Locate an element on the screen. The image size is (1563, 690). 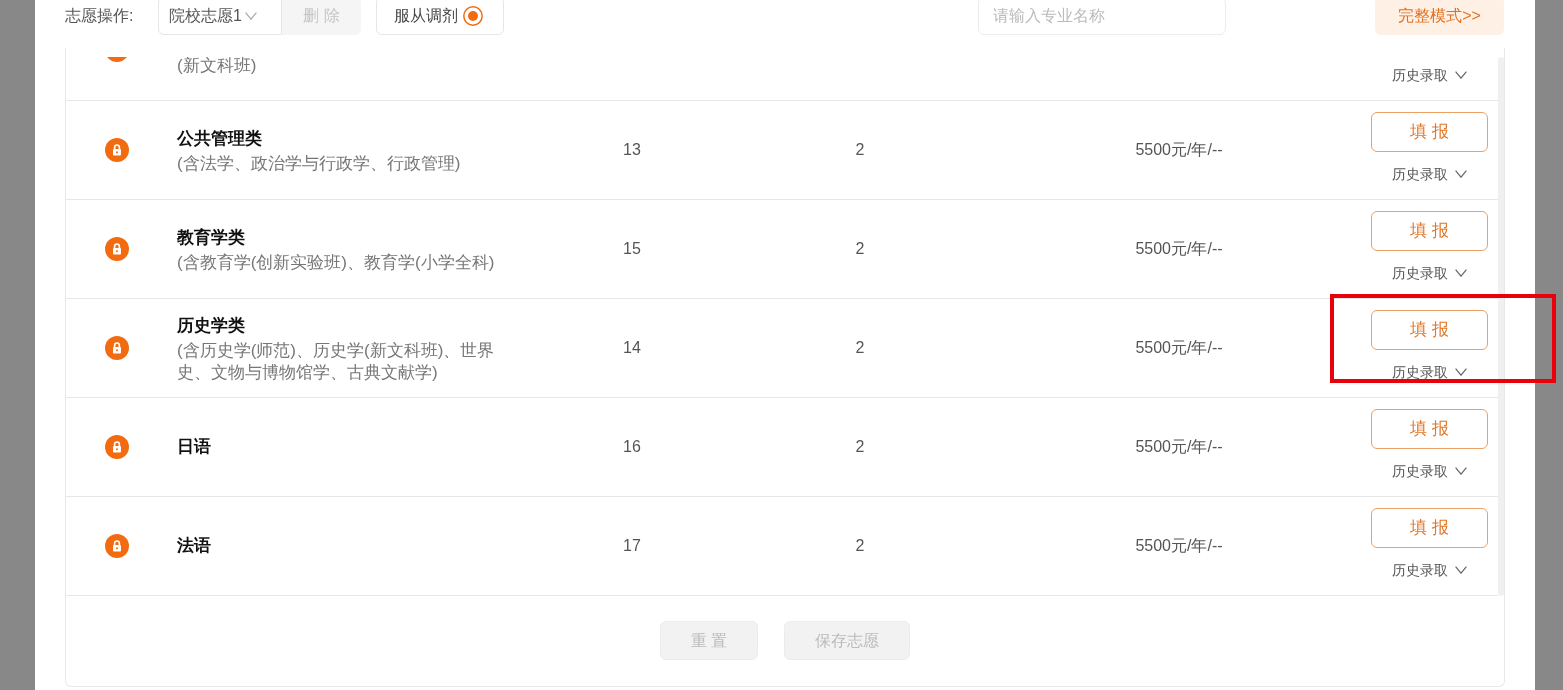
search-field: 请输入专业名称 is located at coordinates (1102, 17).